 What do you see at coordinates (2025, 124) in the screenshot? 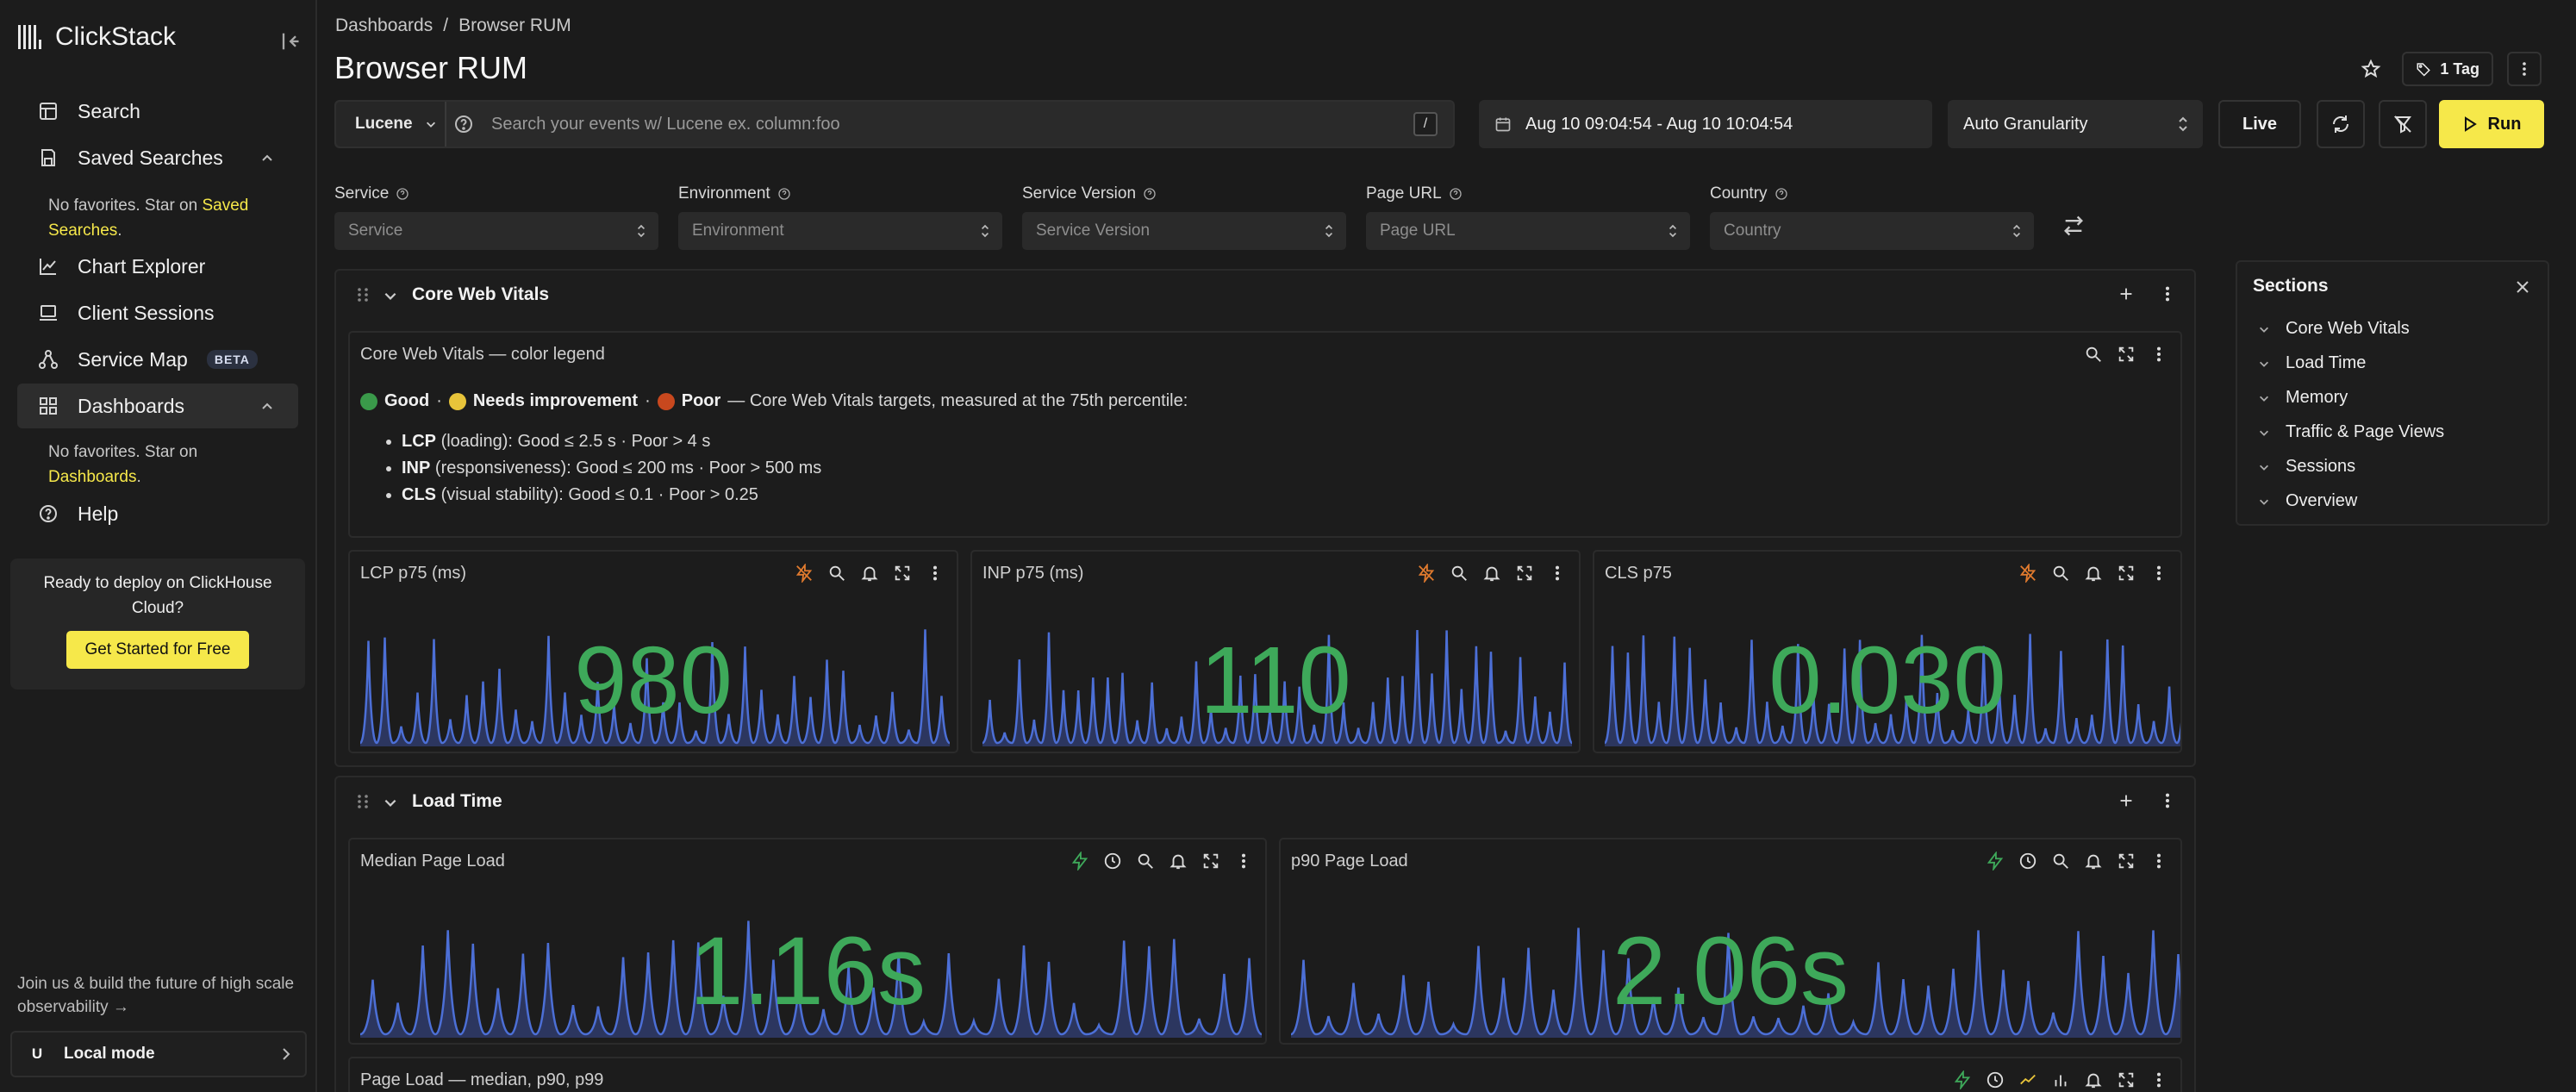
I see `granularity-value: Auto Granularity` at bounding box center [2025, 124].